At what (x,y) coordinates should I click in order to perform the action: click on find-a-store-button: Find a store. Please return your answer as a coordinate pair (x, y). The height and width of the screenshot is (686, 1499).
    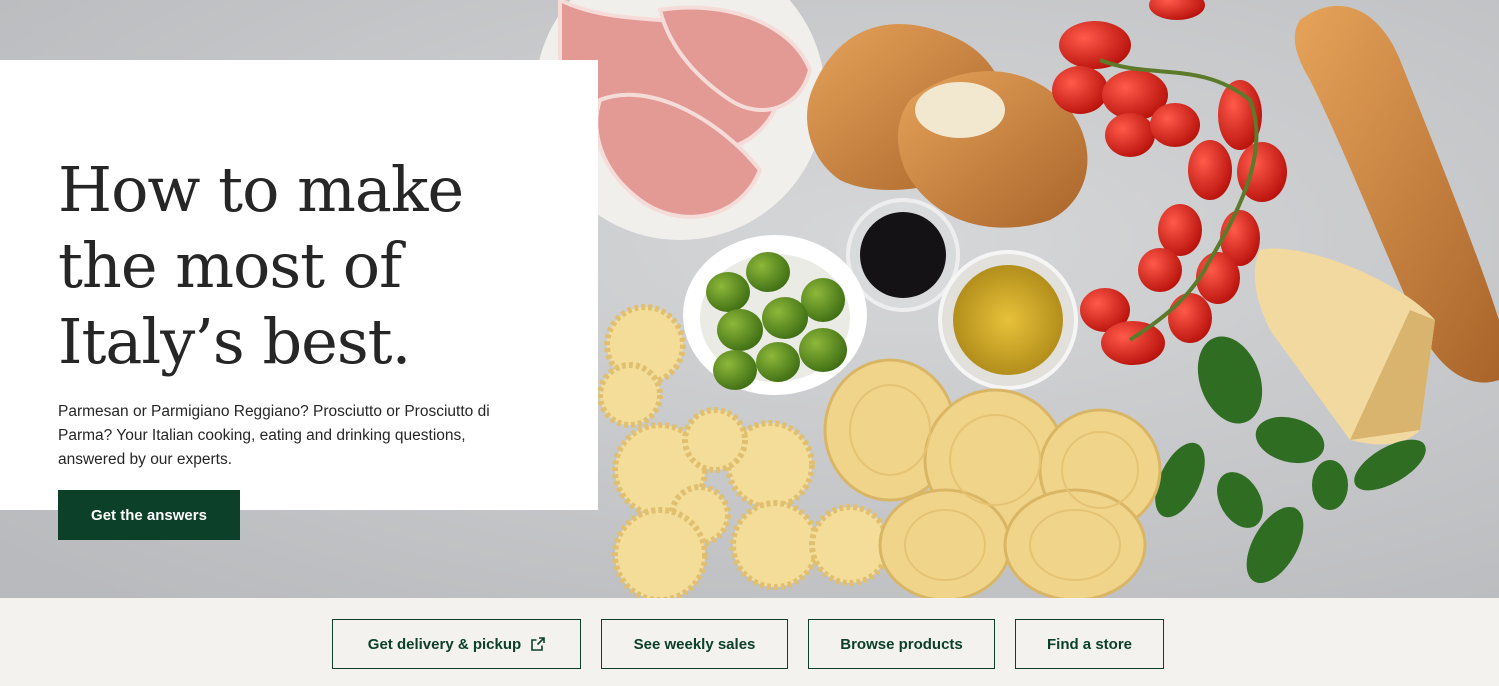
    Looking at the image, I should click on (1089, 644).